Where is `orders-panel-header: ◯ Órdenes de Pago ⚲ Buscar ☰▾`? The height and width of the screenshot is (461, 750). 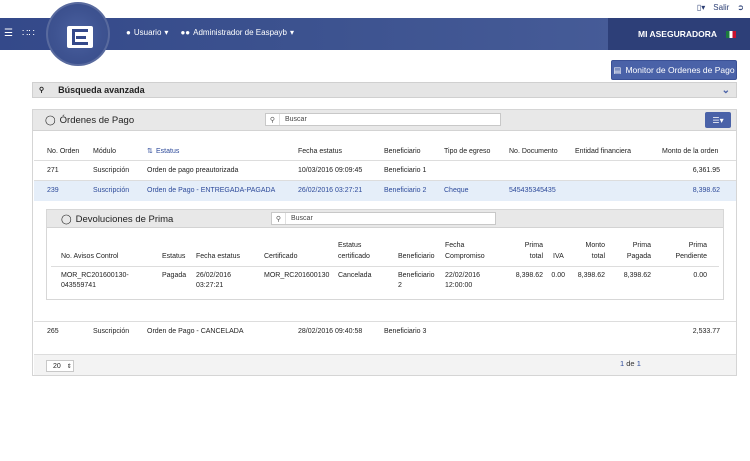 orders-panel-header: ◯ Órdenes de Pago ⚲ Buscar ☰▾ is located at coordinates (384, 120).